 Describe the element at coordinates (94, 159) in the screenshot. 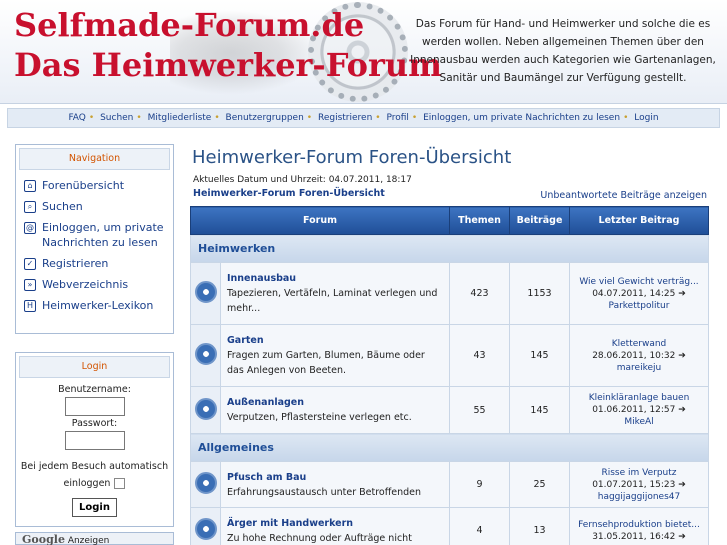

I see `sidebar-nav-title: Navigation` at that location.